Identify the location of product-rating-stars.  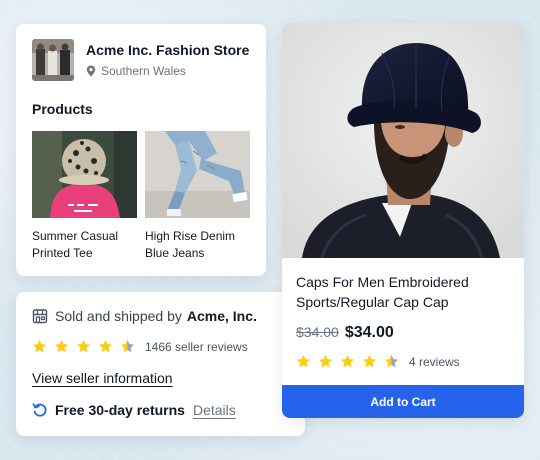
(351, 361).